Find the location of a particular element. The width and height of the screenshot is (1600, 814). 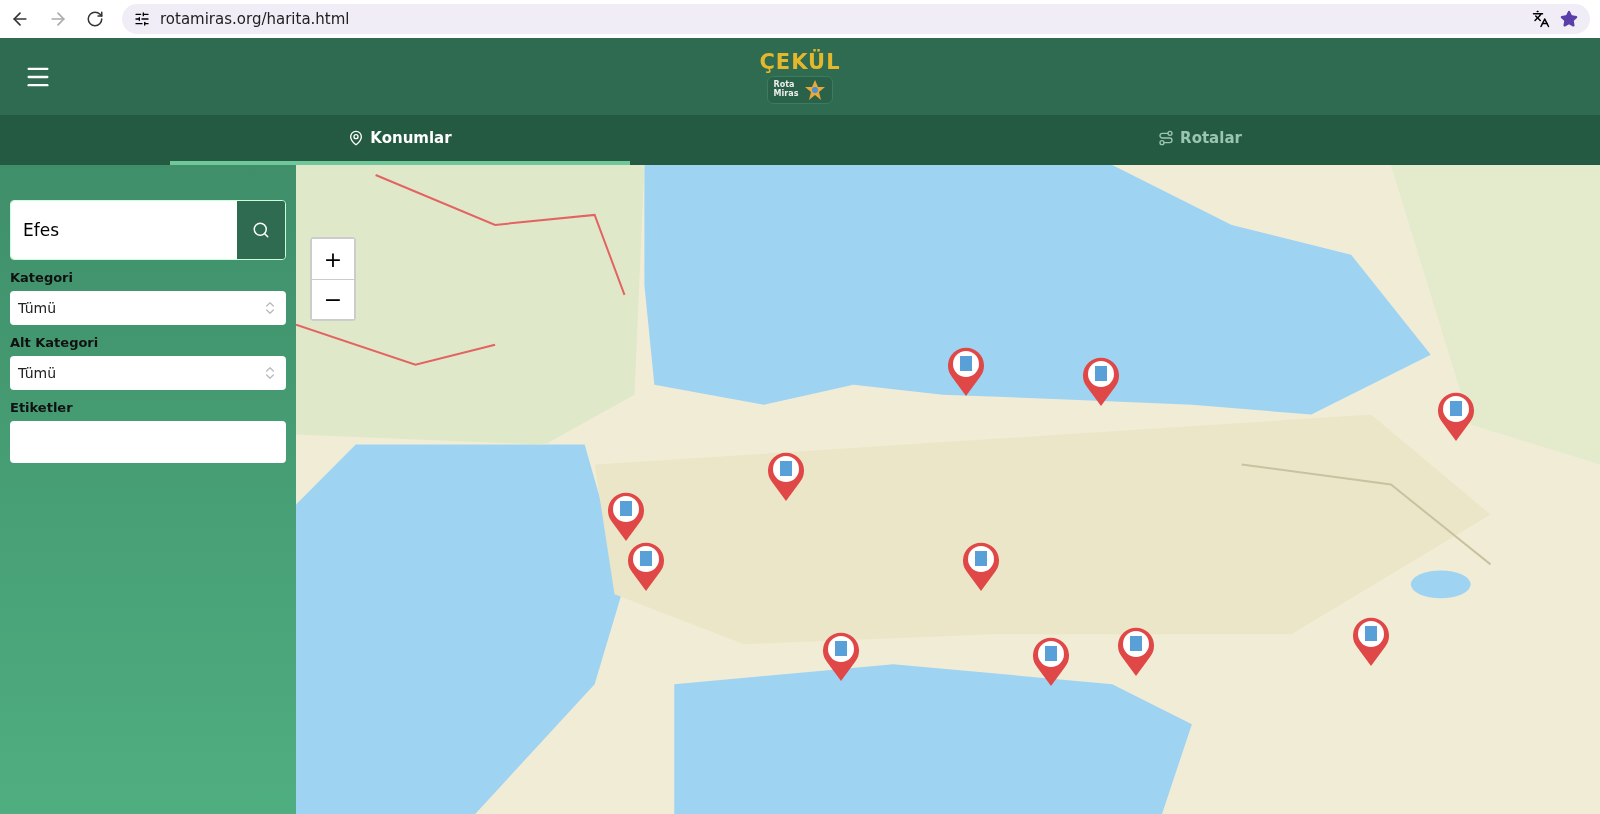

search-icon is located at coordinates (261, 230).